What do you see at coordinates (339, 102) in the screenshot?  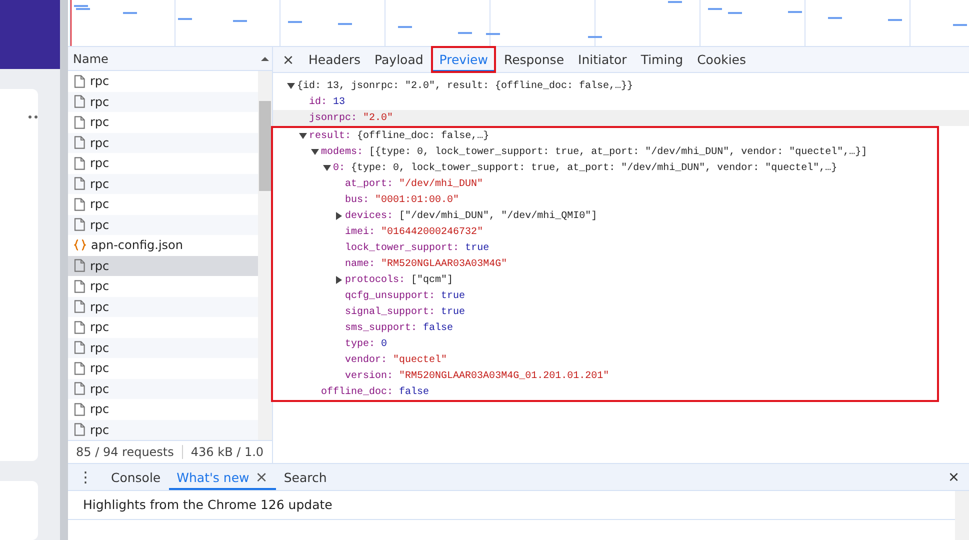 I see `property-value: 13` at bounding box center [339, 102].